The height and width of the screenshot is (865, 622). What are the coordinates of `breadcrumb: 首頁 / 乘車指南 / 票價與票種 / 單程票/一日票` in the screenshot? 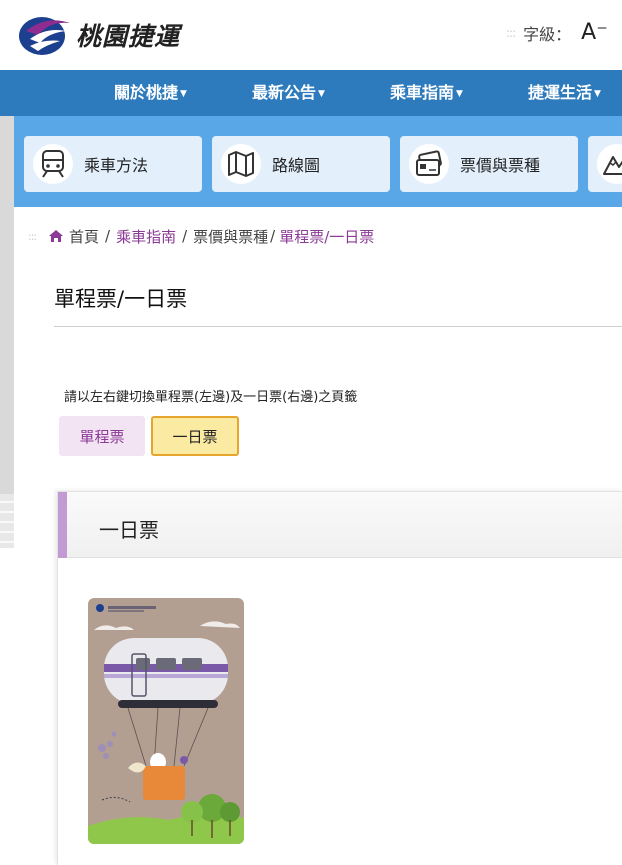 It's located at (211, 236).